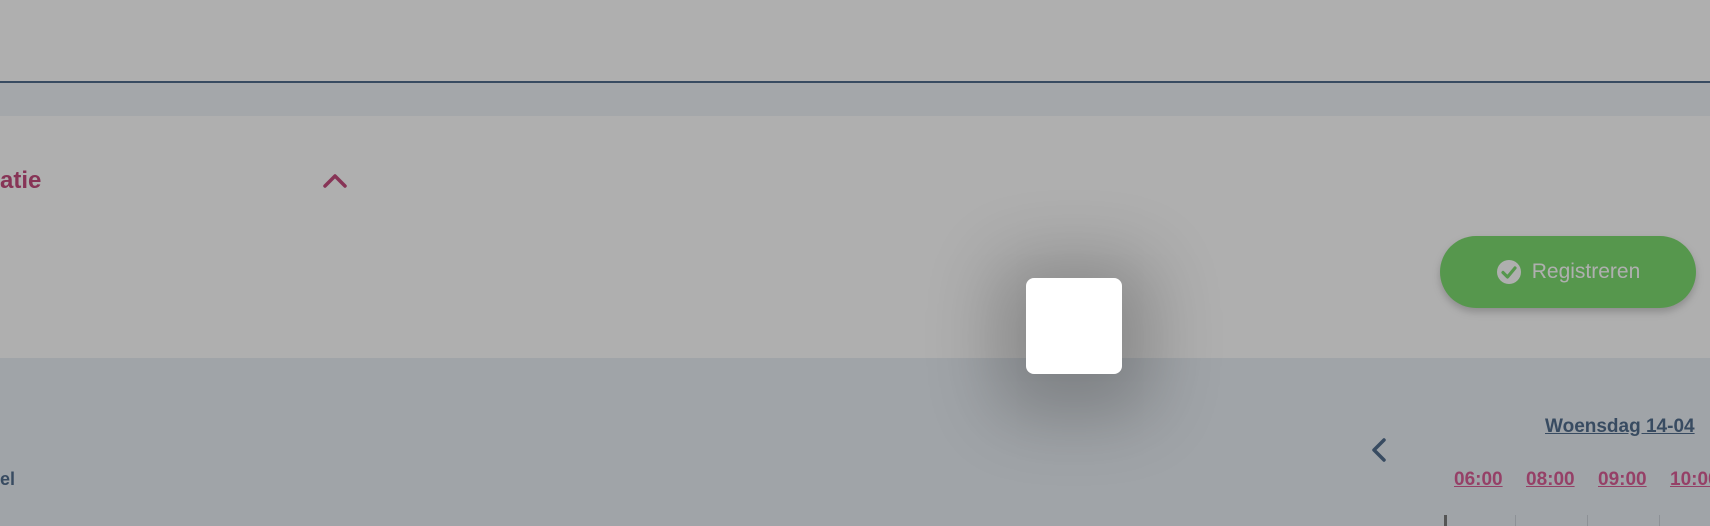 The height and width of the screenshot is (526, 1710). Describe the element at coordinates (1074, 326) in the screenshot. I see `loading-dialog` at that location.